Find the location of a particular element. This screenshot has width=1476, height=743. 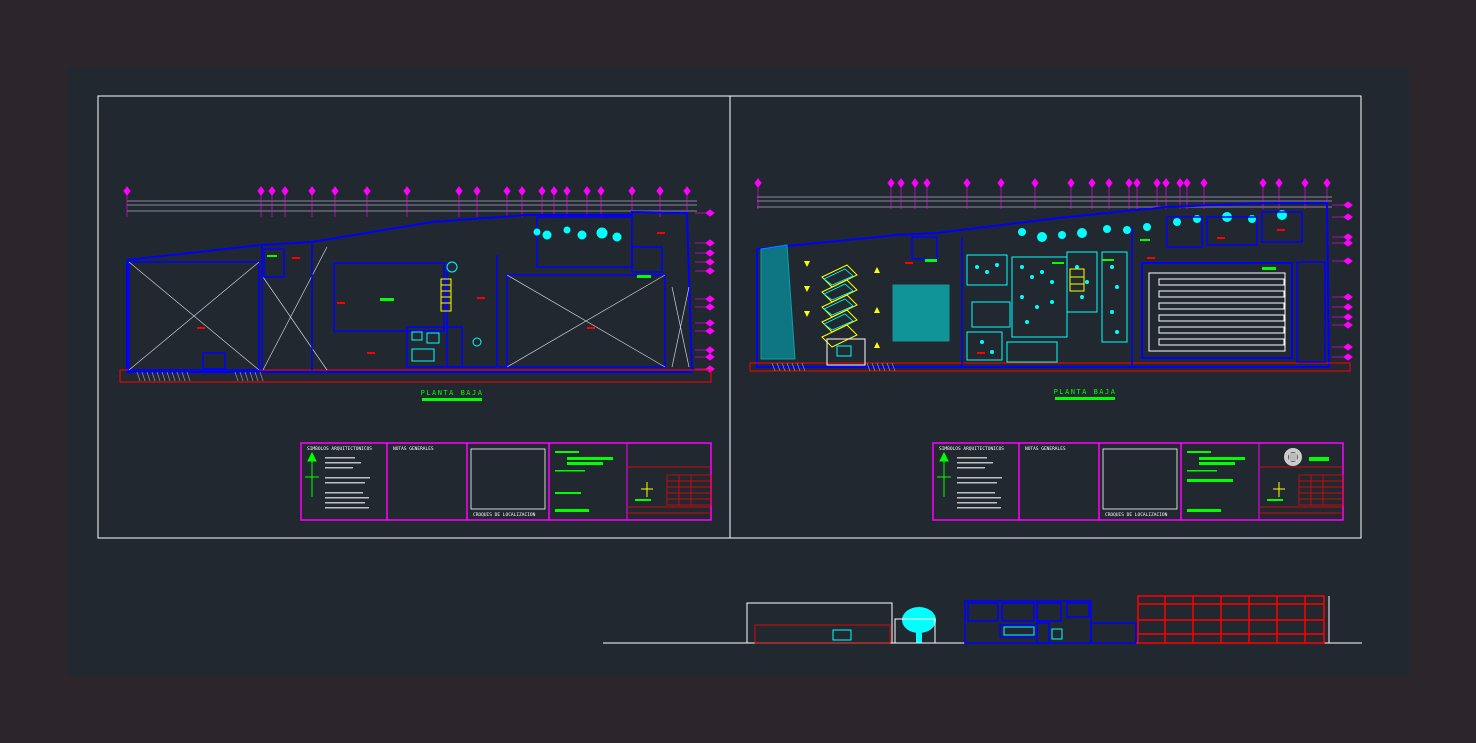

symbols-title-2: SIMBOLOS ARQUITECTONICOS is located at coordinates (971, 449).